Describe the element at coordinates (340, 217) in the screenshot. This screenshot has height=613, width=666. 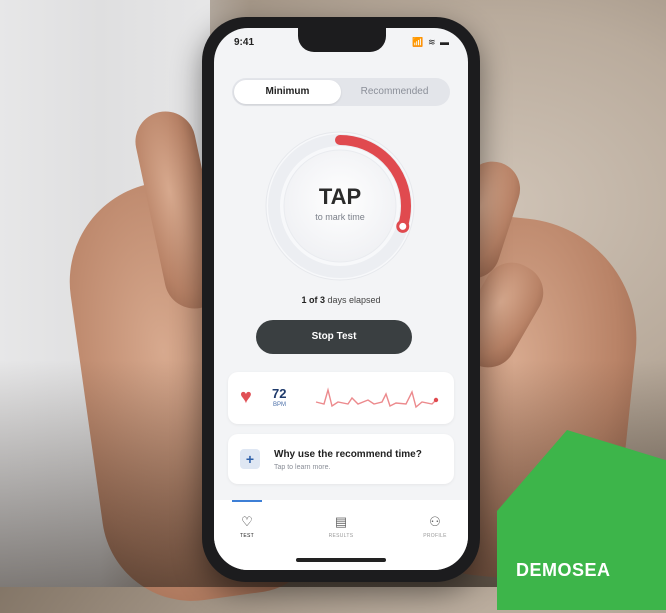
I see `dial-subtitle: to mark time` at that location.